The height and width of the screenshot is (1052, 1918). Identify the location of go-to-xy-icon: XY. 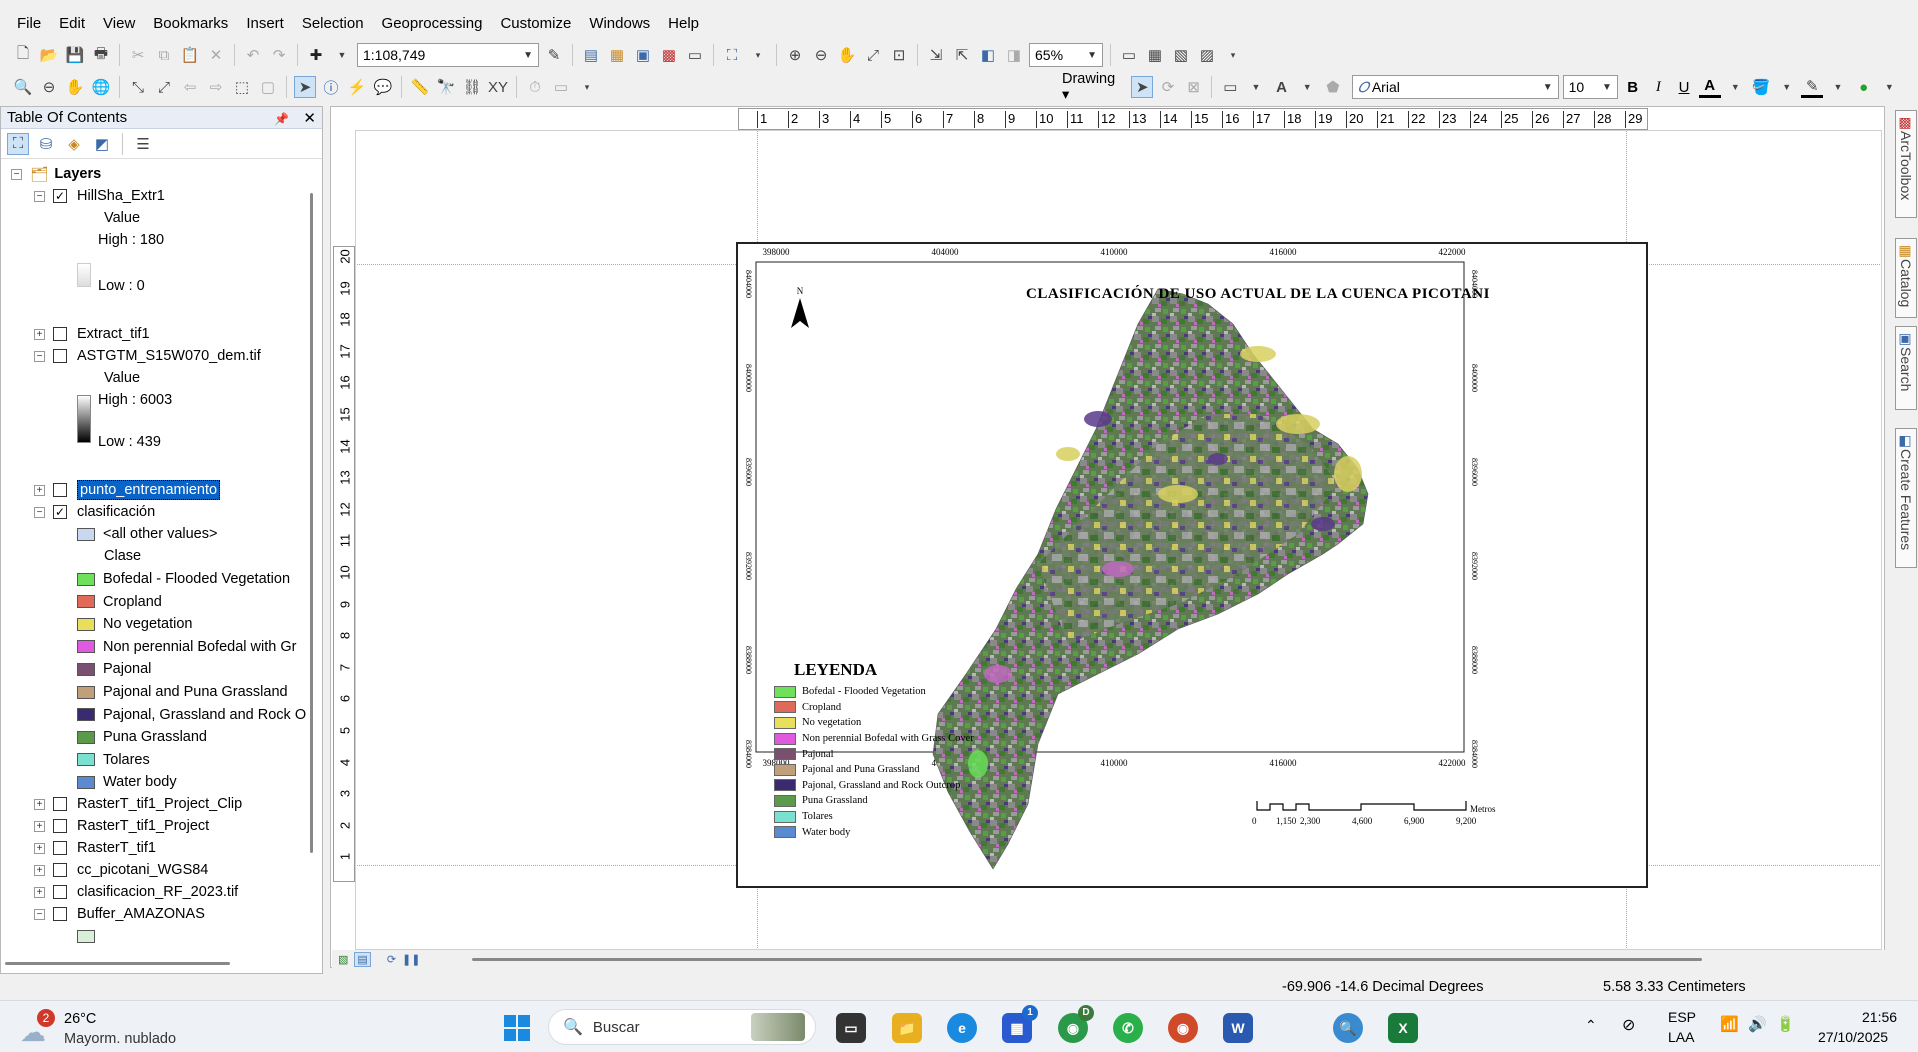
(498, 87).